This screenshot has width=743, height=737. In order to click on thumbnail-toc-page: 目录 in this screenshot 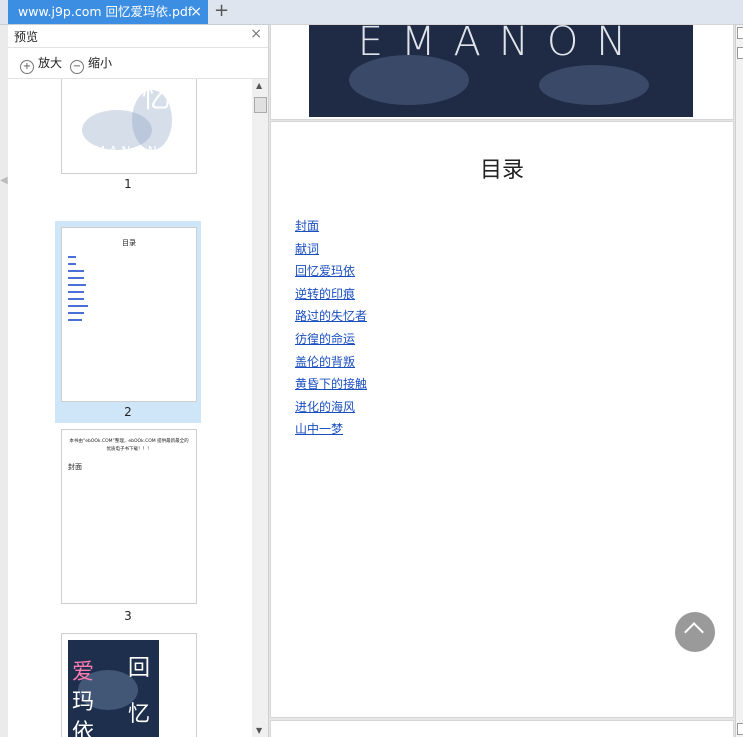, I will do `click(129, 314)`.